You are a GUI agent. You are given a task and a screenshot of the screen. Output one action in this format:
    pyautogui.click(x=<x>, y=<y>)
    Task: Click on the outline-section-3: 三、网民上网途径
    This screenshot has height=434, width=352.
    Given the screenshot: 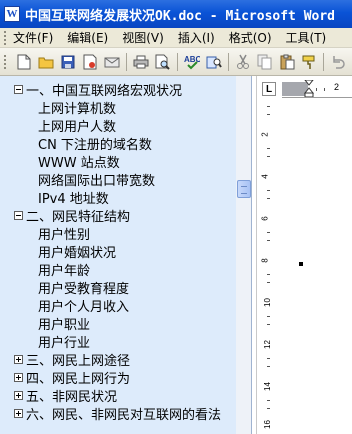 What is the action you would take?
    pyautogui.click(x=65, y=359)
    